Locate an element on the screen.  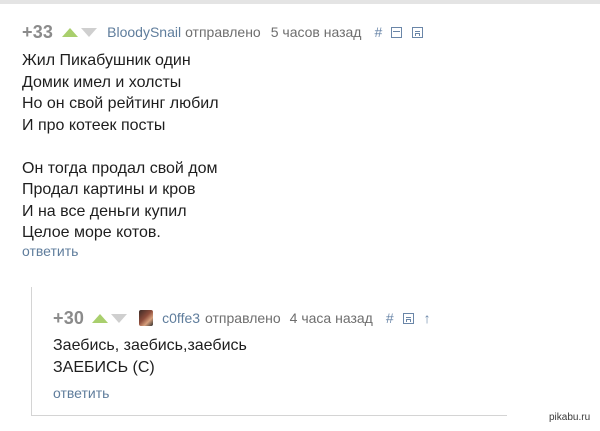
comment-rating: +30 is located at coordinates (69, 317).